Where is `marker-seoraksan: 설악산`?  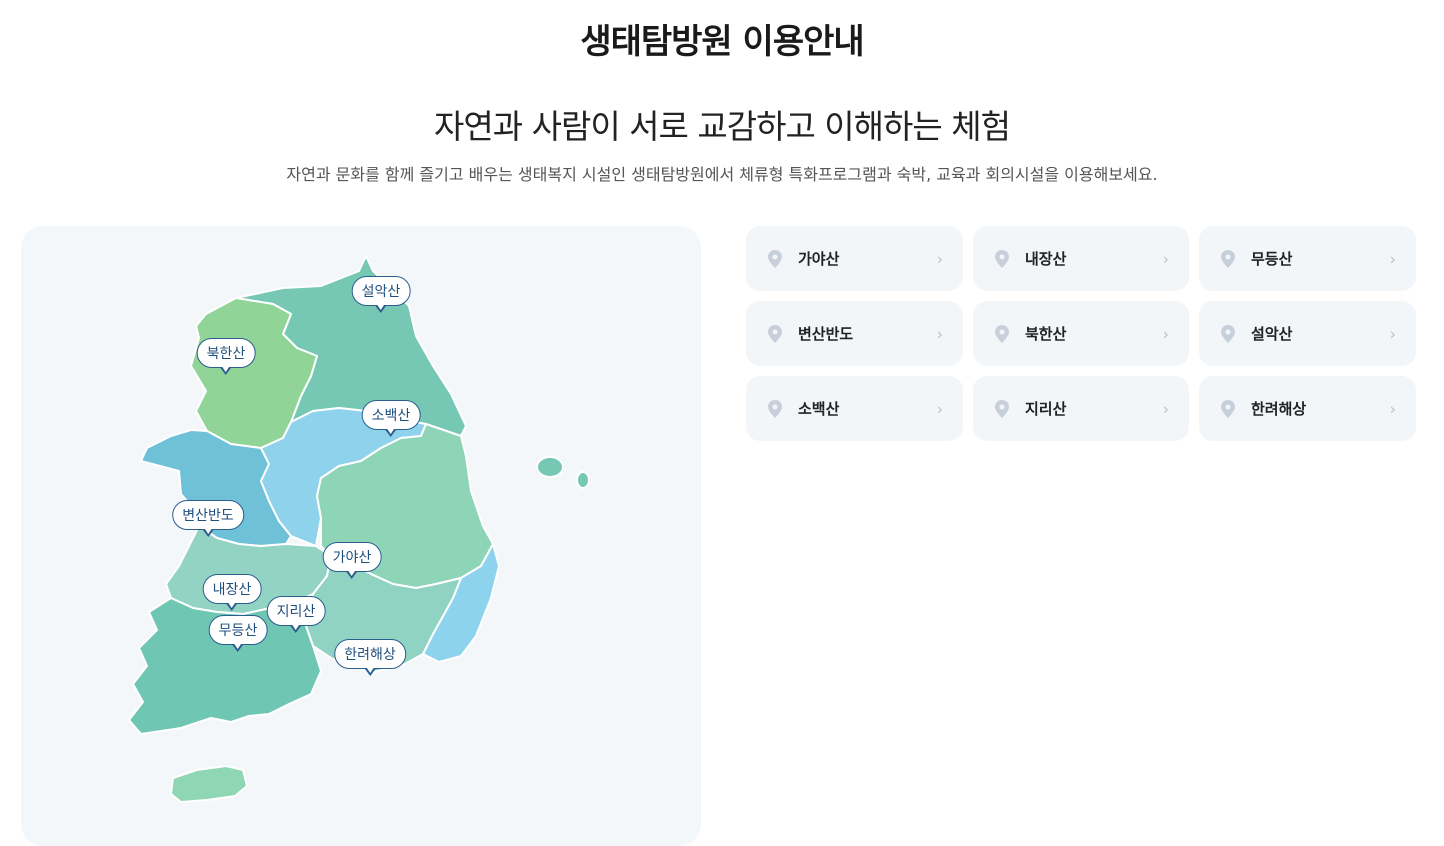 marker-seoraksan: 설악산 is located at coordinates (381, 295).